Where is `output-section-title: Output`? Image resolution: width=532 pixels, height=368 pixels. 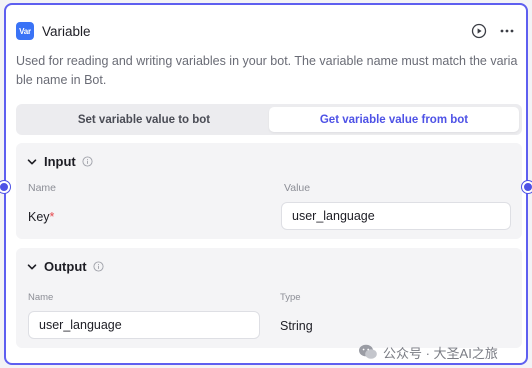
output-section-title: Output is located at coordinates (65, 266).